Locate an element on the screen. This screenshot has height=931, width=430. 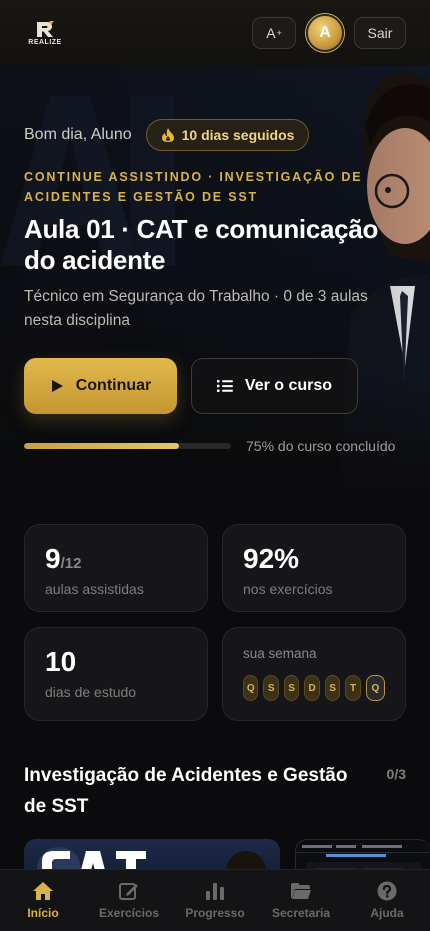
font-size-label: A is located at coordinates (271, 33).